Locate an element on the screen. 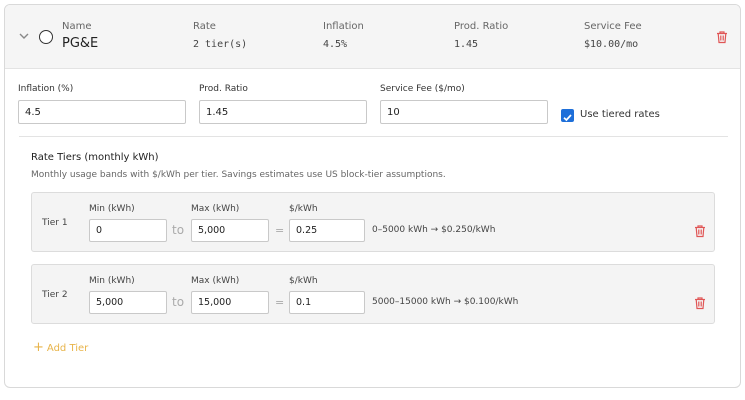 Image resolution: width=745 pixels, height=400 pixels. tier-summary: 5000–15000 kWh → $0.100/kWh is located at coordinates (445, 302).